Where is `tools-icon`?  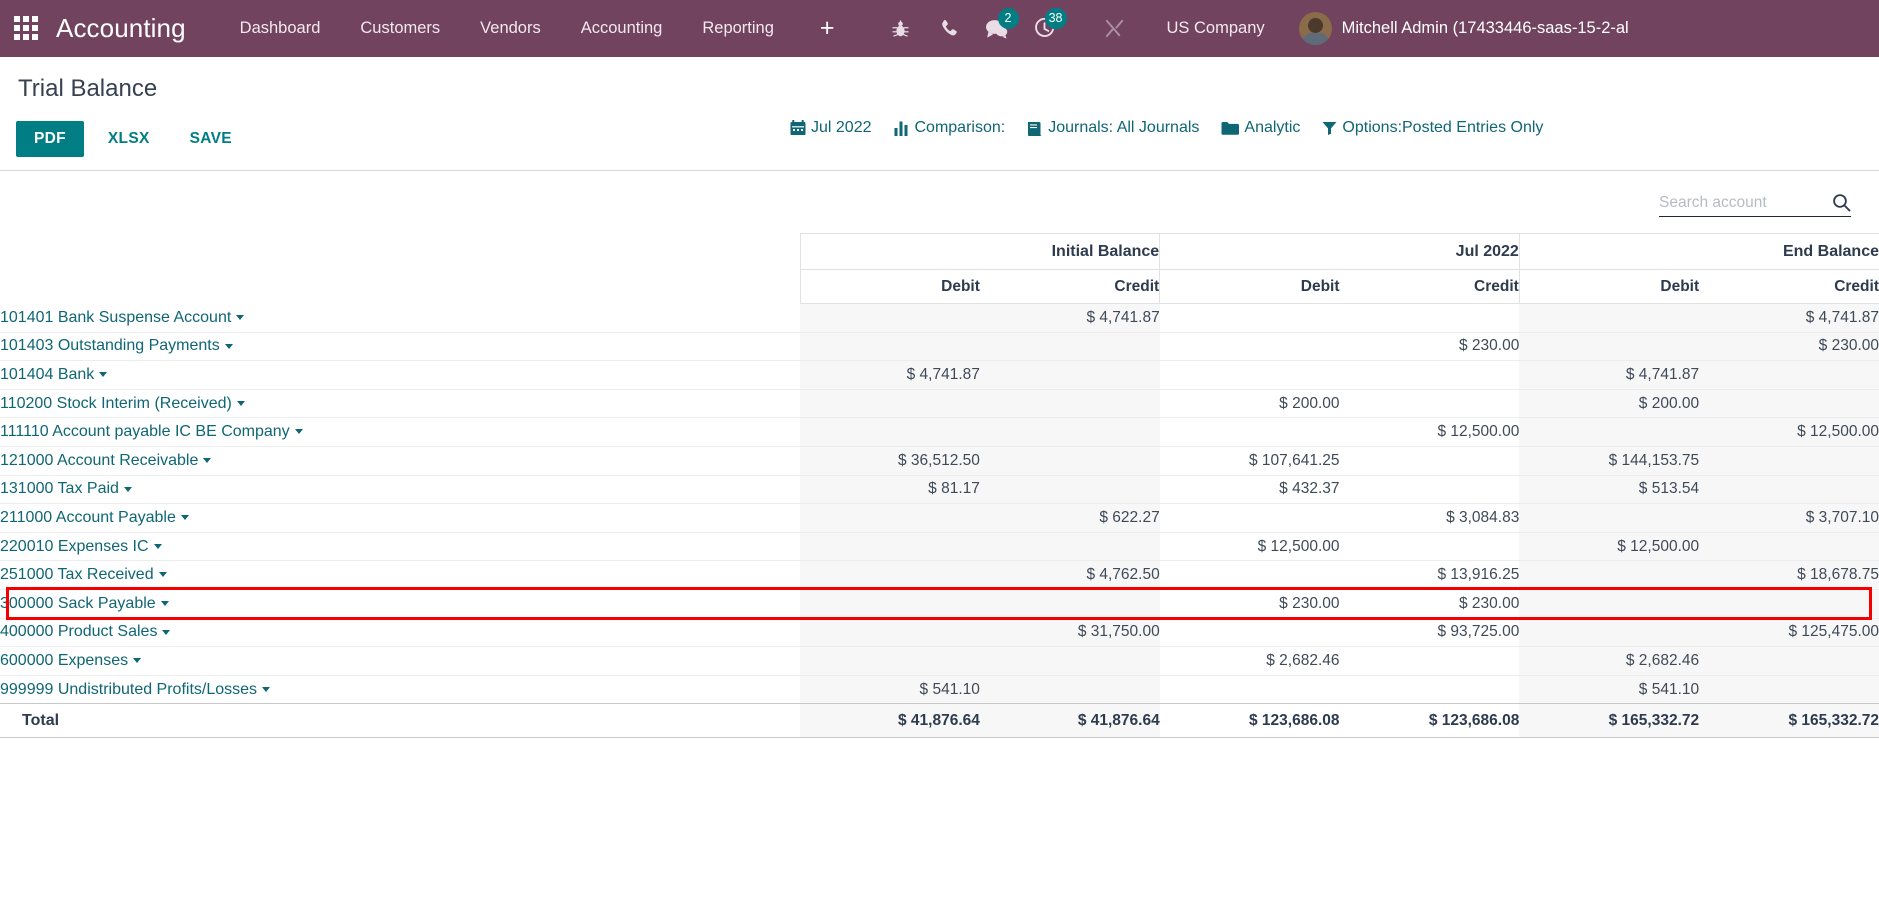 tools-icon is located at coordinates (1115, 29).